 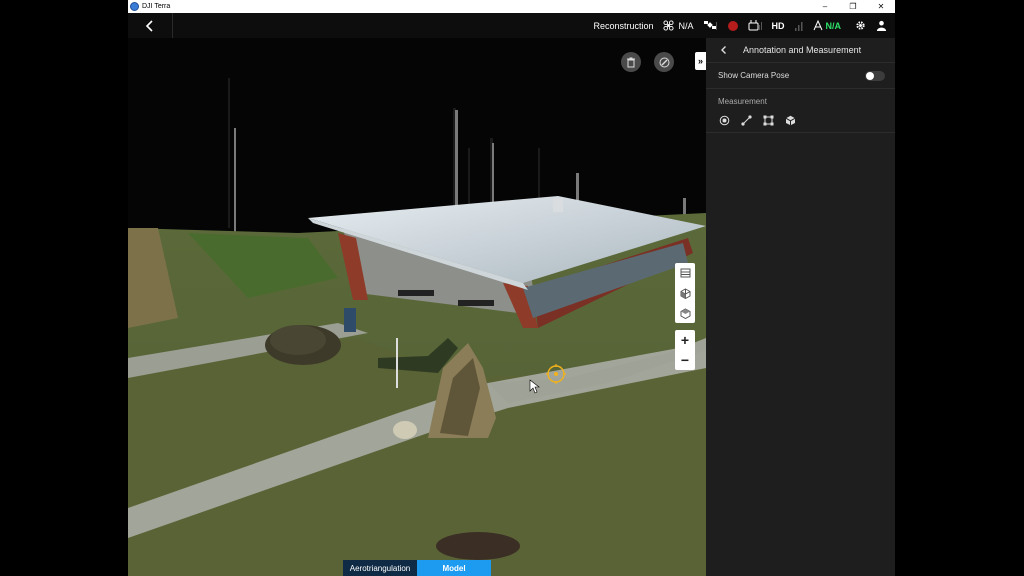 I want to click on measurement-section: Measurement, so click(x=800, y=111).